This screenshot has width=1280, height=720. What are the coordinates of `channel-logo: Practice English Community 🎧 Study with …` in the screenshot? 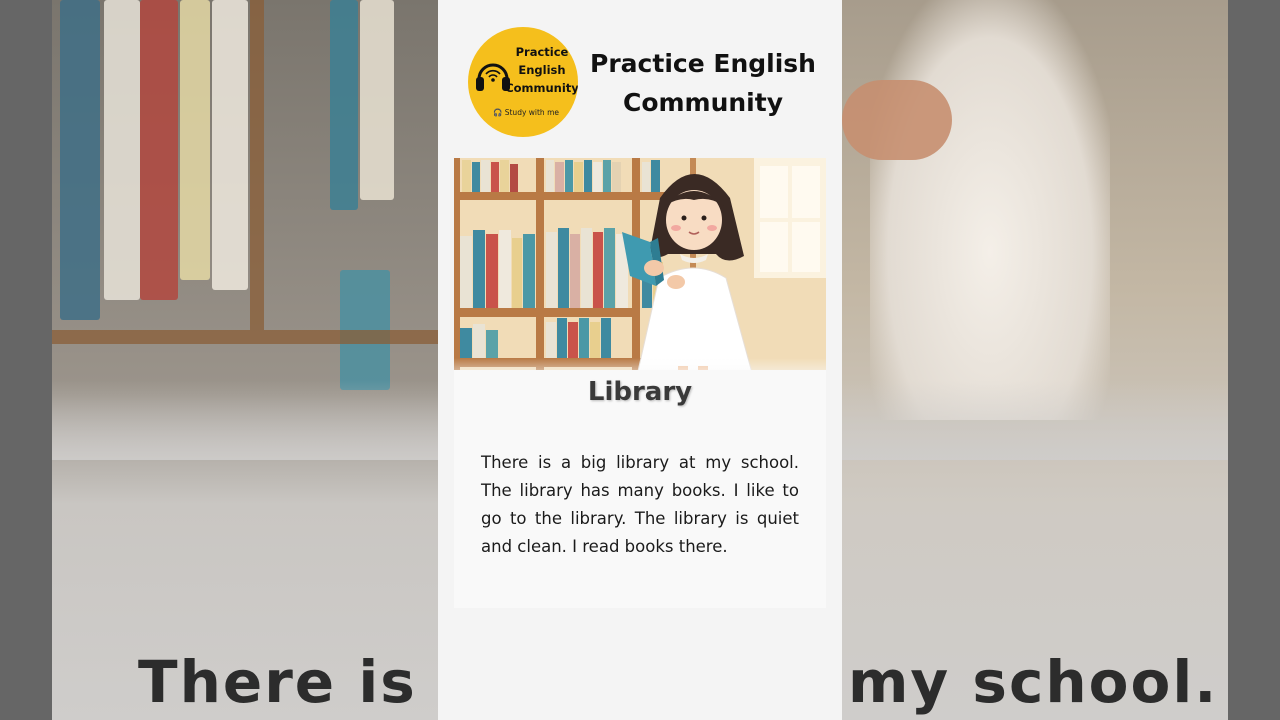 It's located at (523, 82).